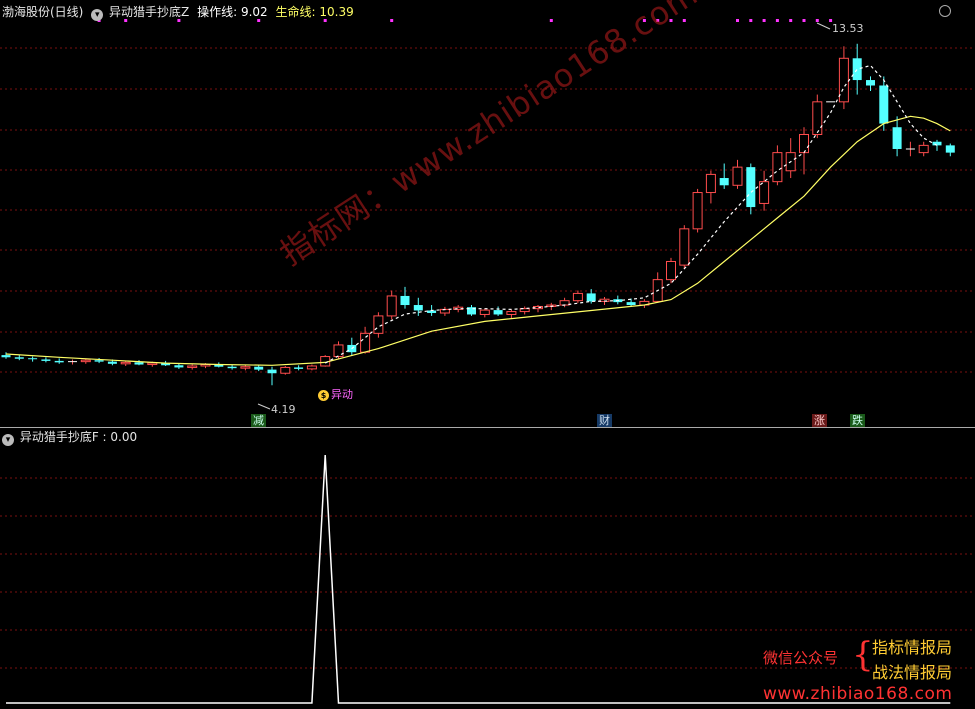  I want to click on sub-header: ▾ 异动猎手抄底F : 0.00, so click(69, 437).